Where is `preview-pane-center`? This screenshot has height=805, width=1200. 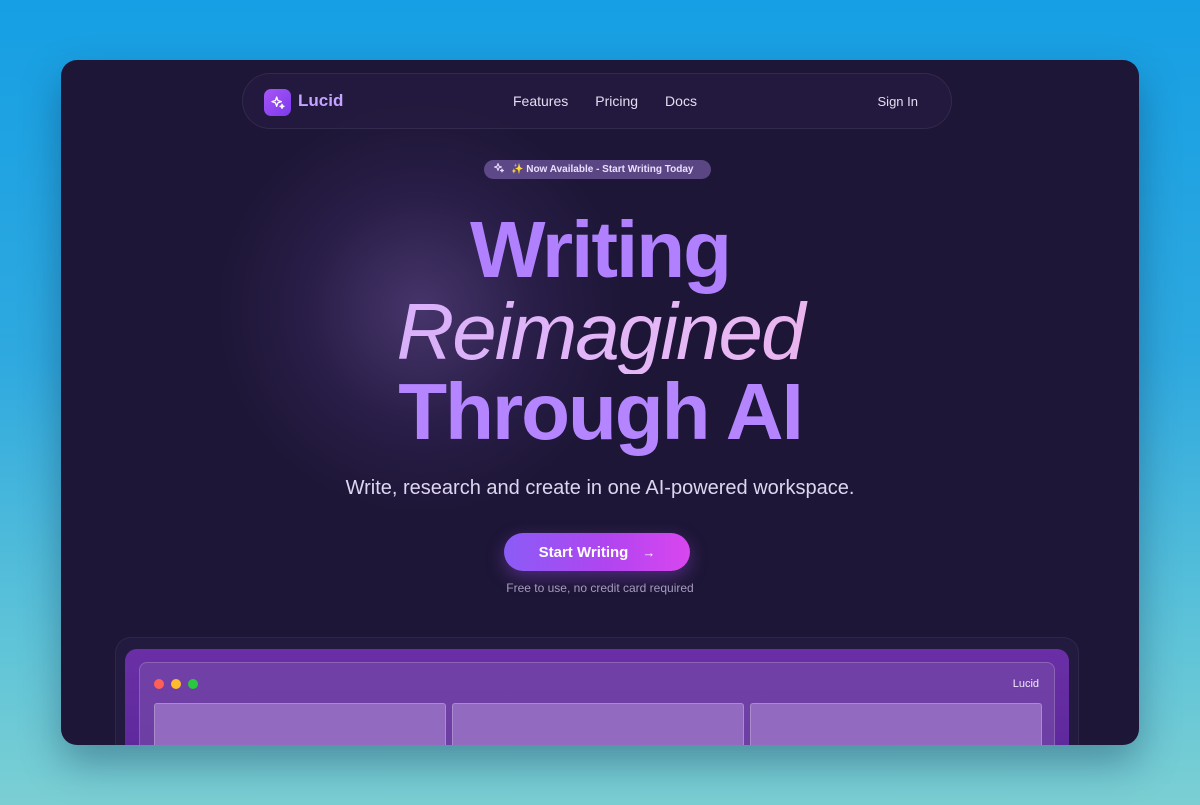 preview-pane-center is located at coordinates (598, 724).